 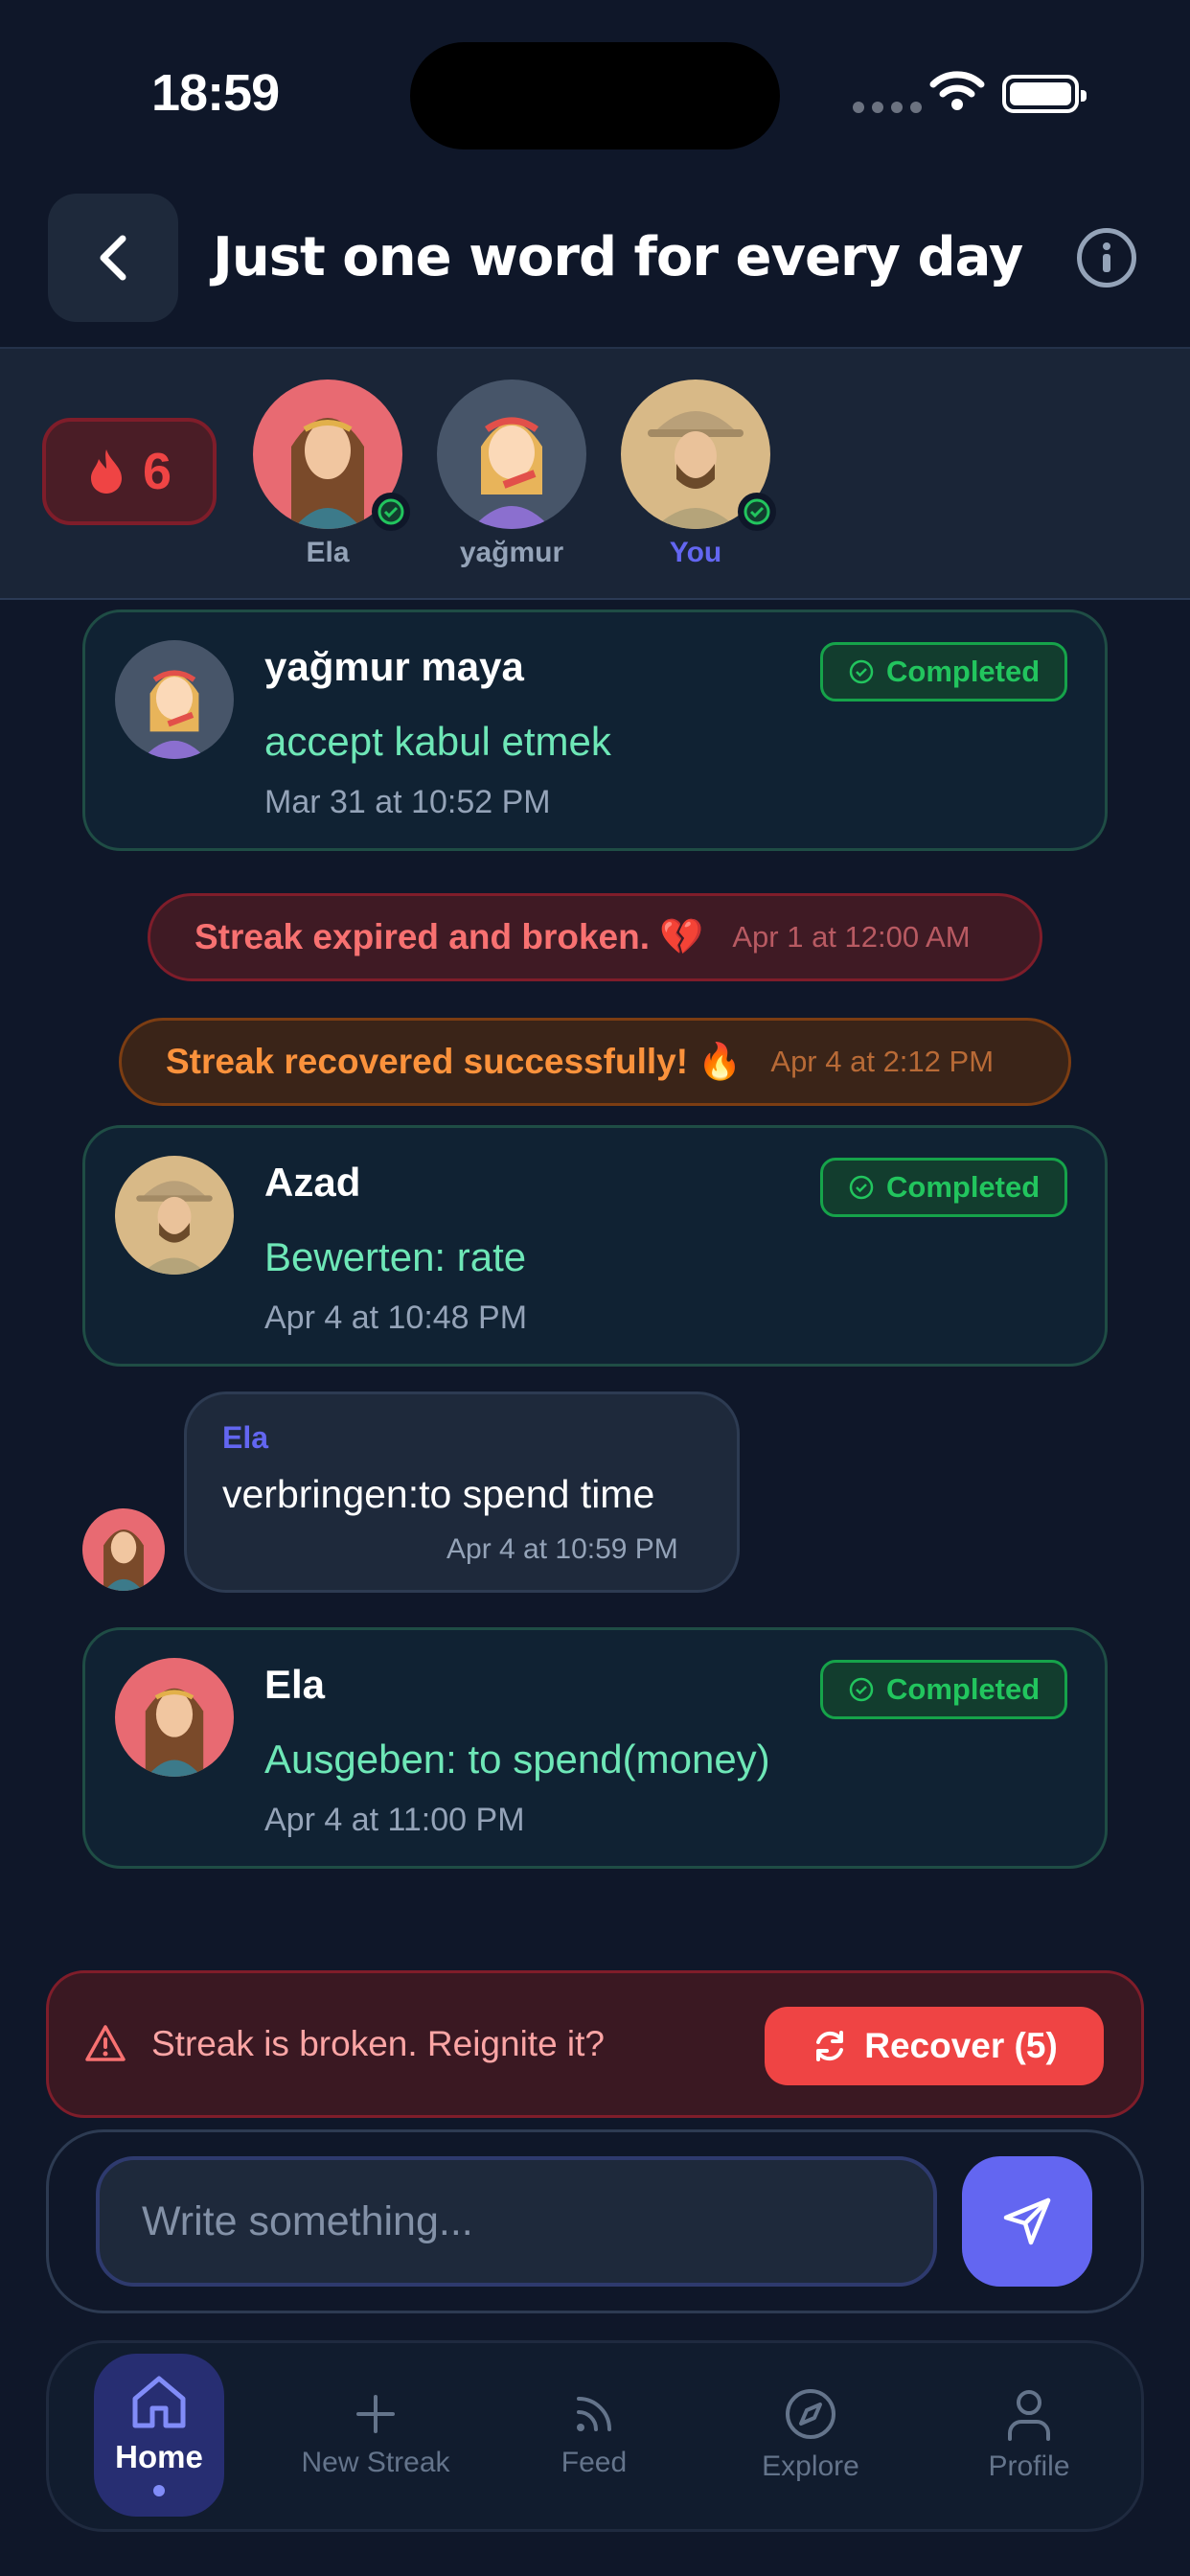 I want to click on system-message-text: Streak recovered successfully! 🔥, so click(x=455, y=1061).